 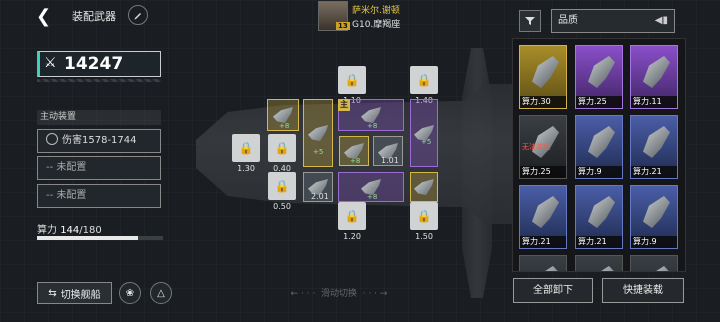 I want to click on unload-all-button: 全部卸下, so click(x=553, y=290).